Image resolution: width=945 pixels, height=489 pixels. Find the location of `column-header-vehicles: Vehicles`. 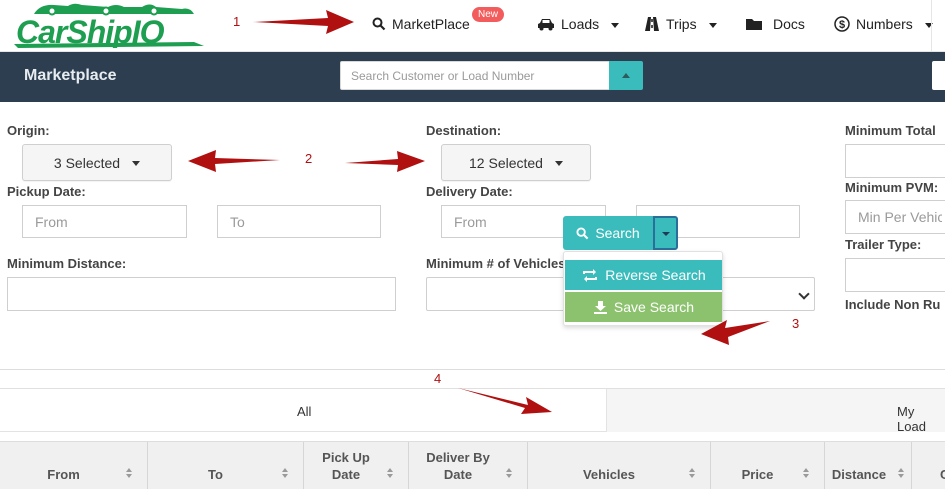

column-header-vehicles: Vehicles is located at coordinates (619, 465).